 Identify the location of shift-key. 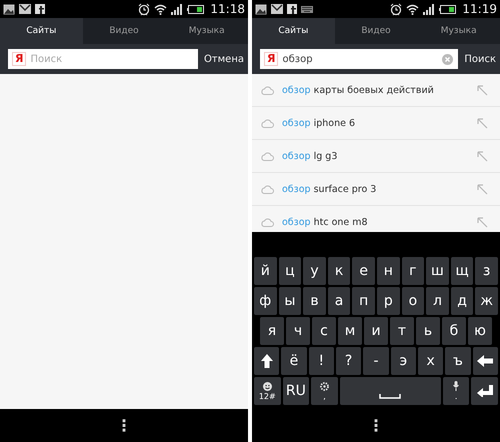
(267, 361).